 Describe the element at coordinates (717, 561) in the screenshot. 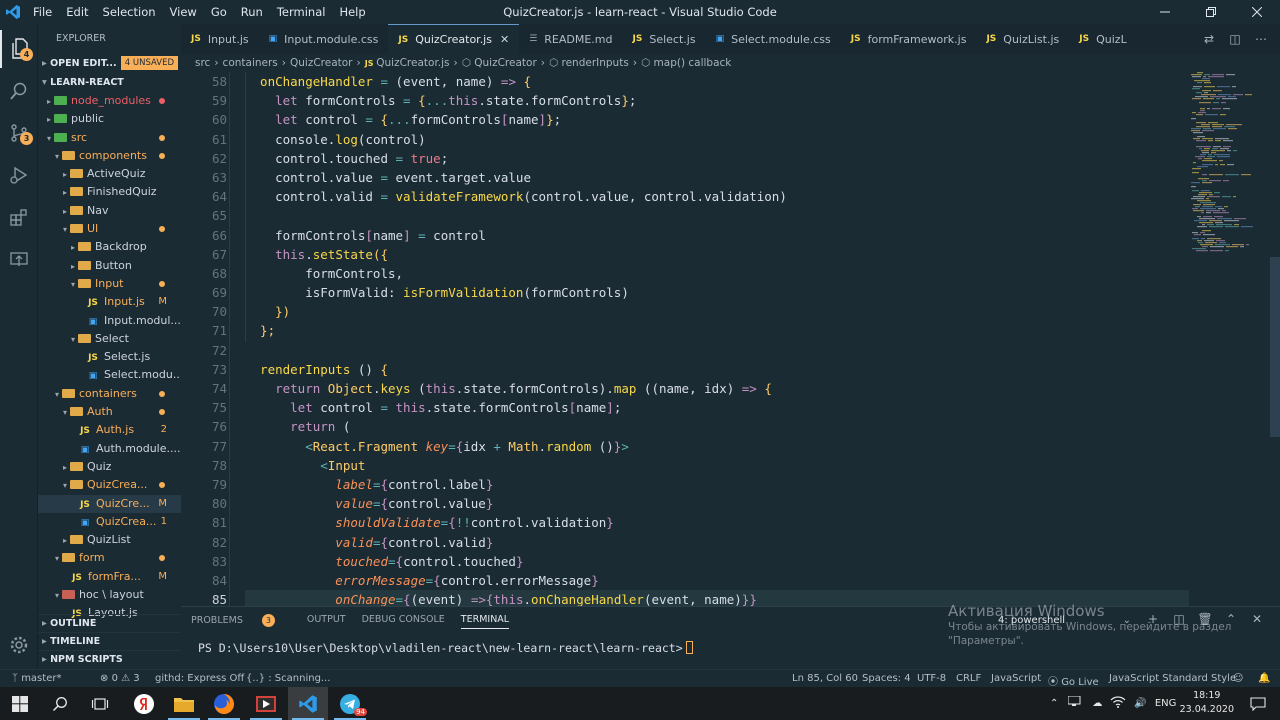

I see `code-line: touched={control.touched}` at that location.